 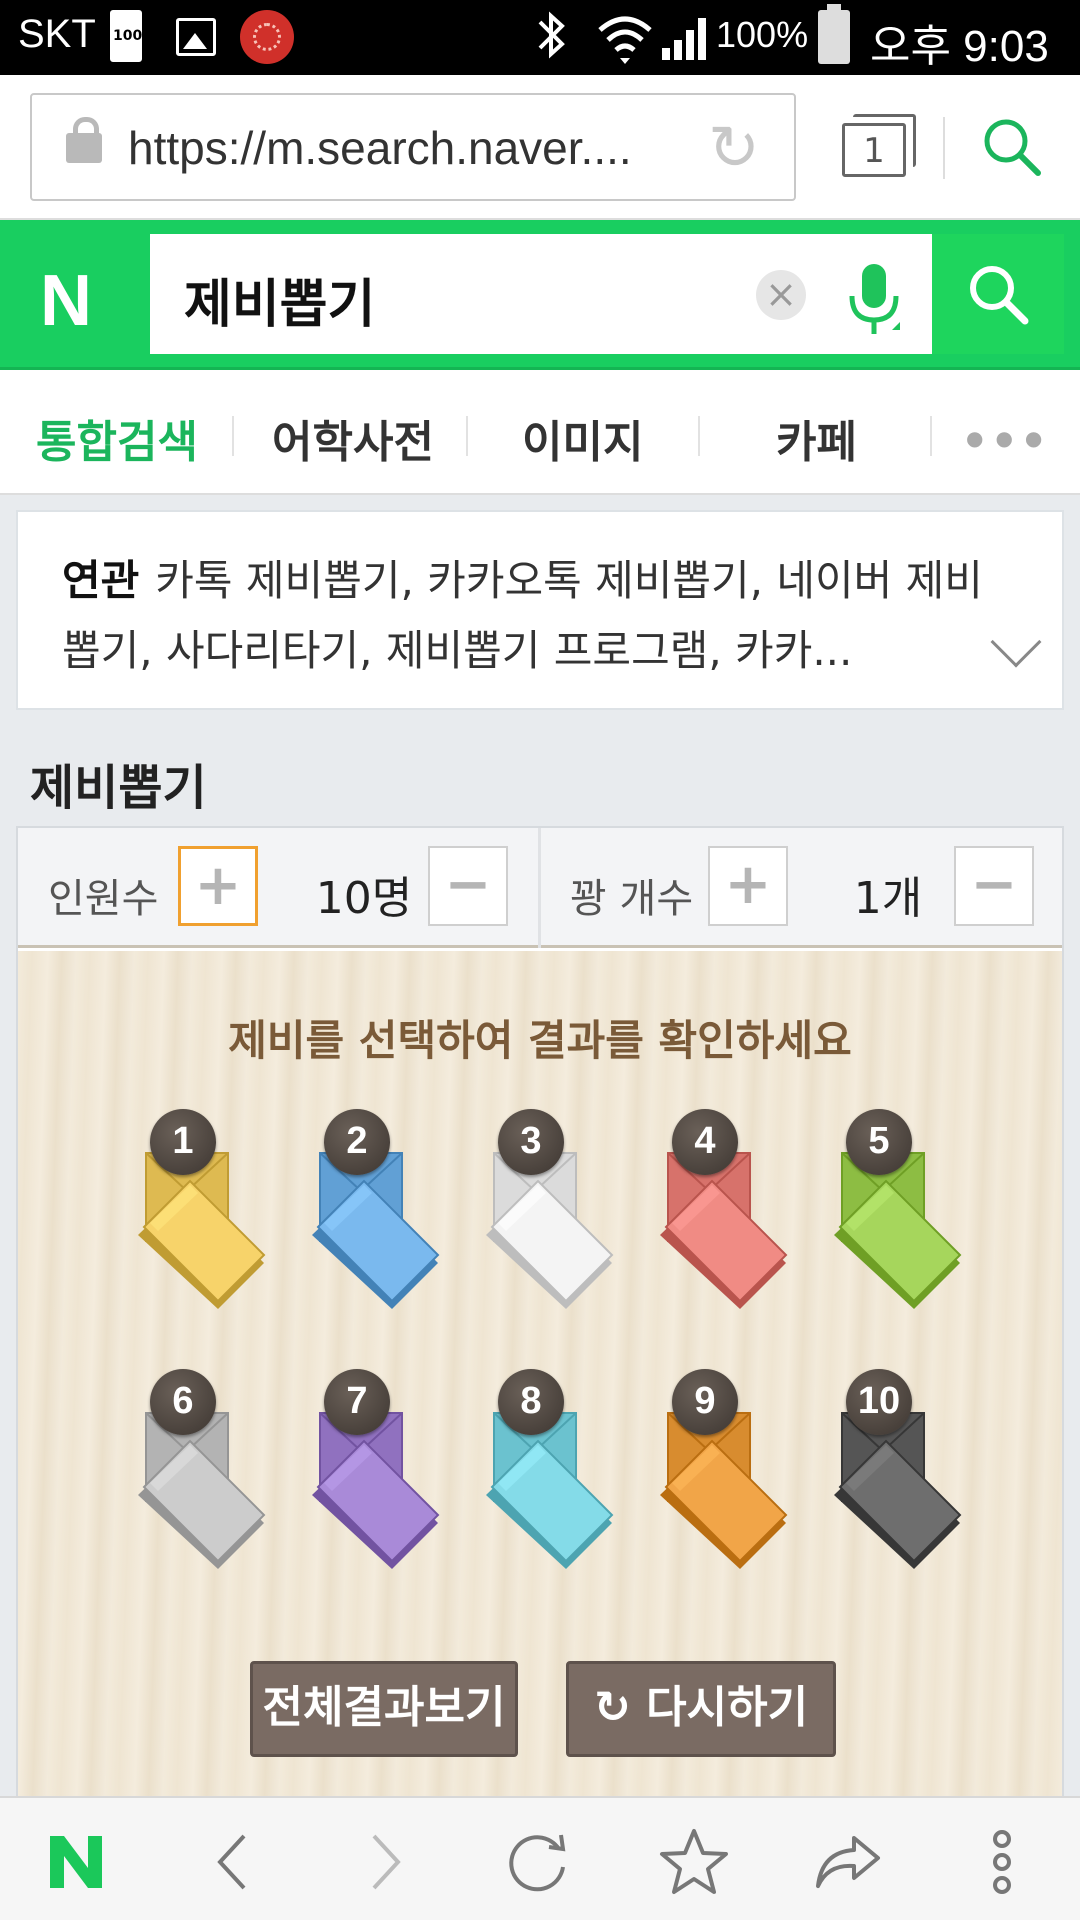 I want to click on battery-percent: 100%, so click(x=762, y=34).